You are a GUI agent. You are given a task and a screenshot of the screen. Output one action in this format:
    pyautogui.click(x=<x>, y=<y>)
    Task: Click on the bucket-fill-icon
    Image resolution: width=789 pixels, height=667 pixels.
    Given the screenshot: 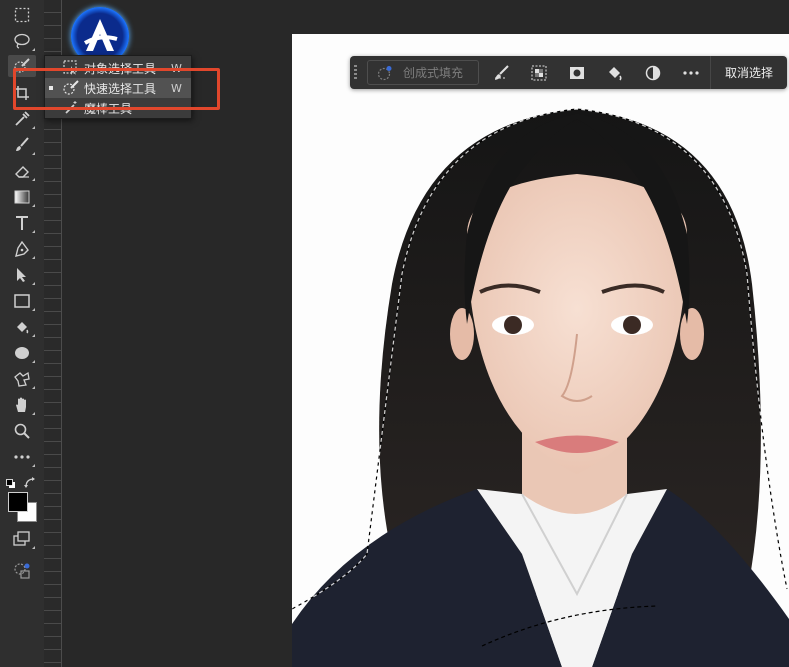 What is the action you would take?
    pyautogui.click(x=615, y=73)
    